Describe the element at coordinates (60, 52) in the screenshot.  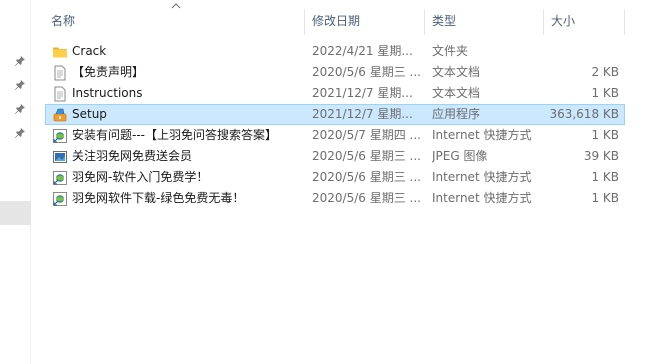
I see `folder-icon` at that location.